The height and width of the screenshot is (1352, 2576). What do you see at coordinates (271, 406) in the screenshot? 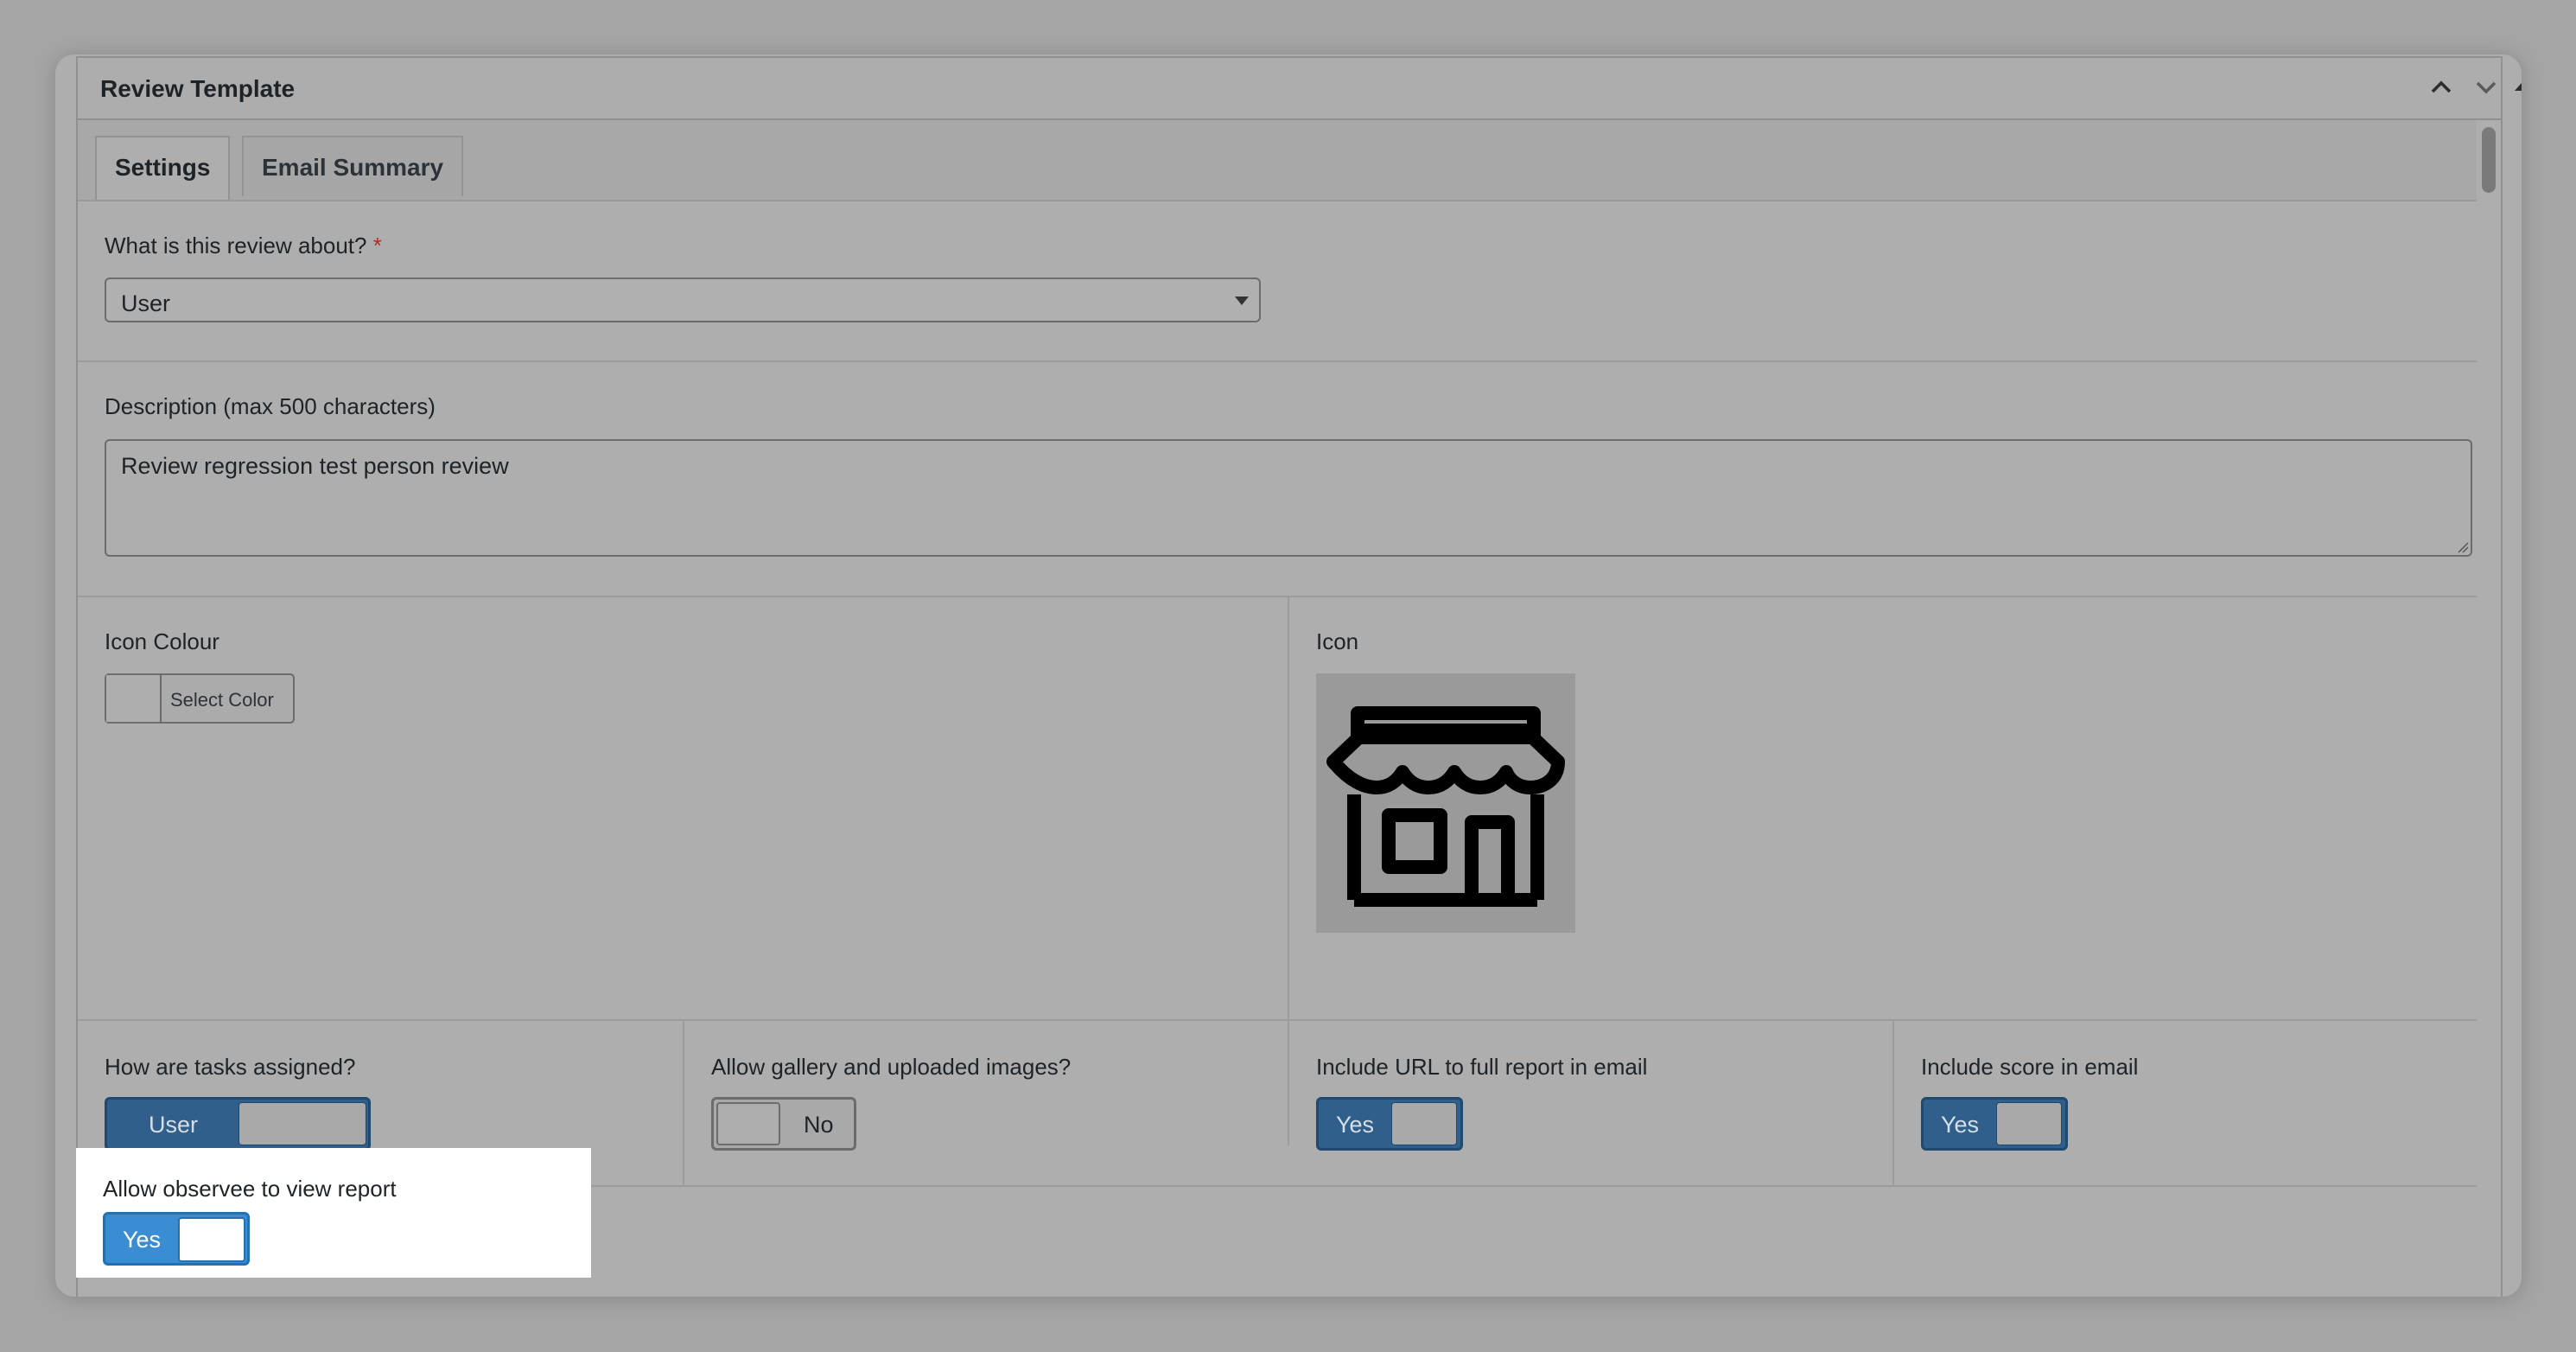
I see `description-label: Description (max 500 characters)` at bounding box center [271, 406].